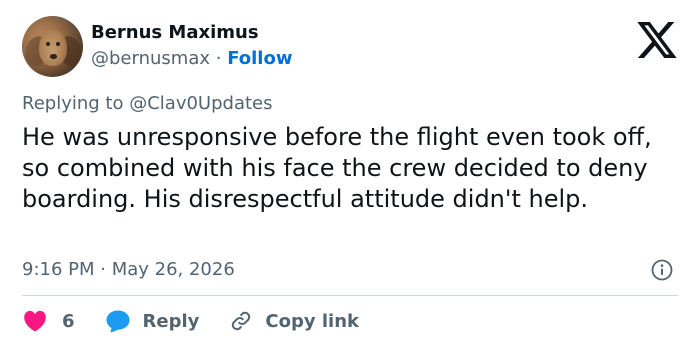 This screenshot has width=700, height=348. I want to click on copy-link-button: Copy link, so click(294, 321).